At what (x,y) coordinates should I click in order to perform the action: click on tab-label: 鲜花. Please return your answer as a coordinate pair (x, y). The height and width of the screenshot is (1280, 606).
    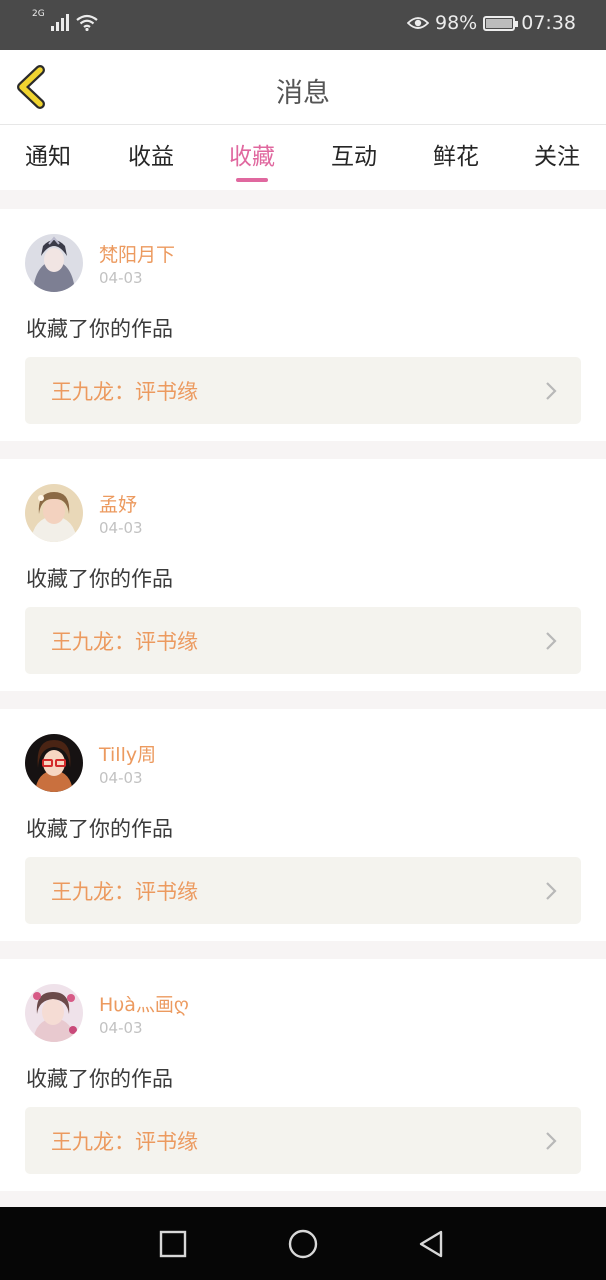
    Looking at the image, I should click on (456, 157).